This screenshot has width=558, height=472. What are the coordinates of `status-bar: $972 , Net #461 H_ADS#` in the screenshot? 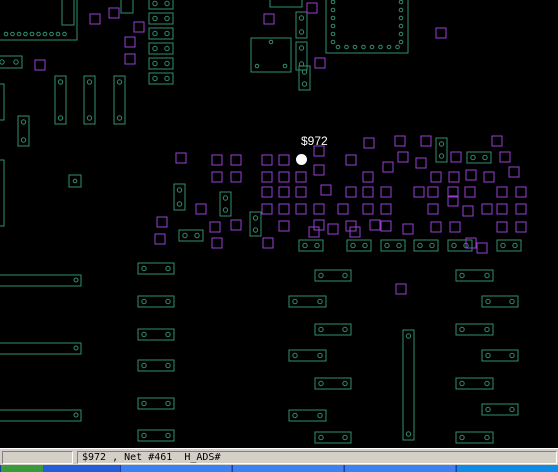 It's located at (279, 456).